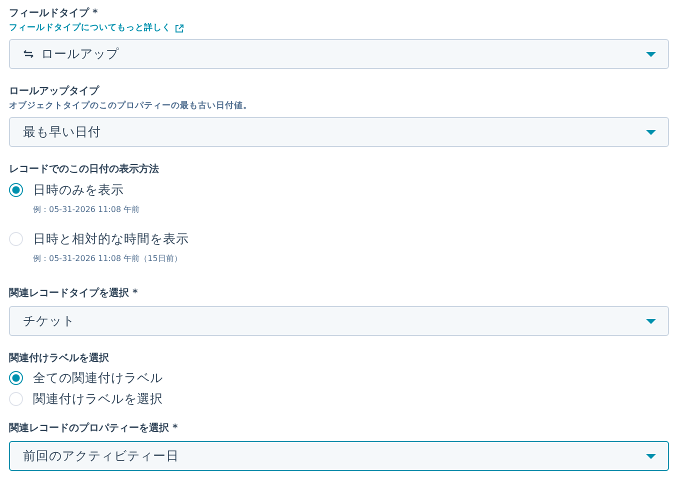 The width and height of the screenshot is (677, 493). Describe the element at coordinates (54, 92) in the screenshot. I see `field-label: ロールアップタイプ` at that location.